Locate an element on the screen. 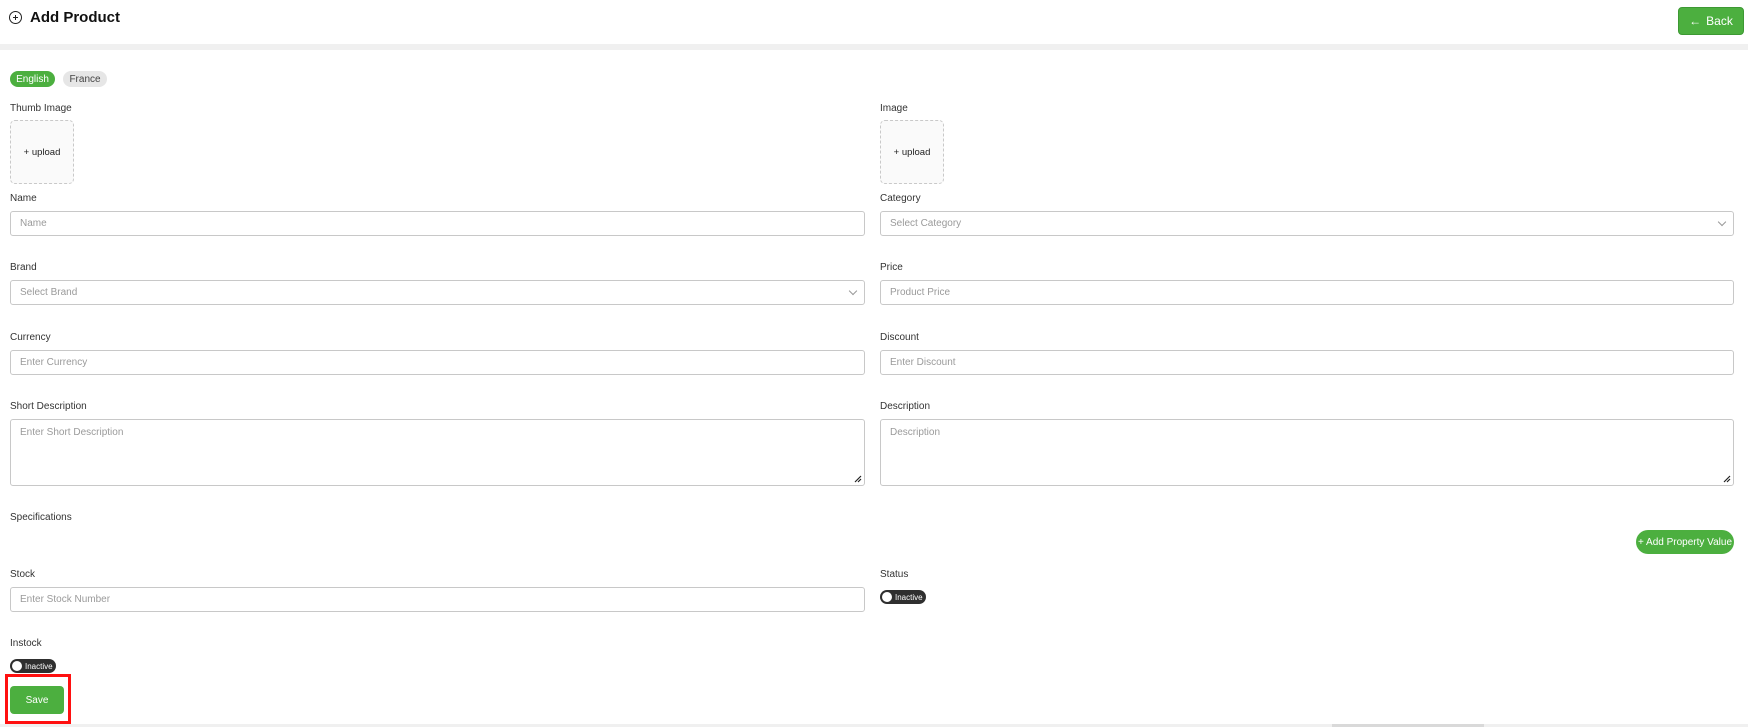 The width and height of the screenshot is (1748, 727). add-circle-icon is located at coordinates (15, 17).